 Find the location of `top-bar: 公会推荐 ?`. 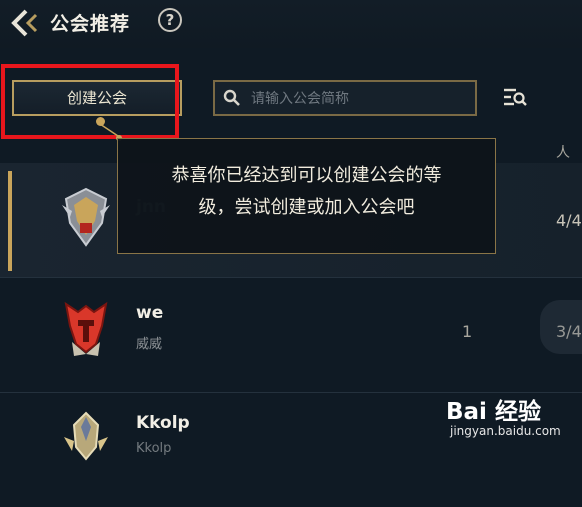

top-bar: 公会推荐 ? is located at coordinates (291, 24).